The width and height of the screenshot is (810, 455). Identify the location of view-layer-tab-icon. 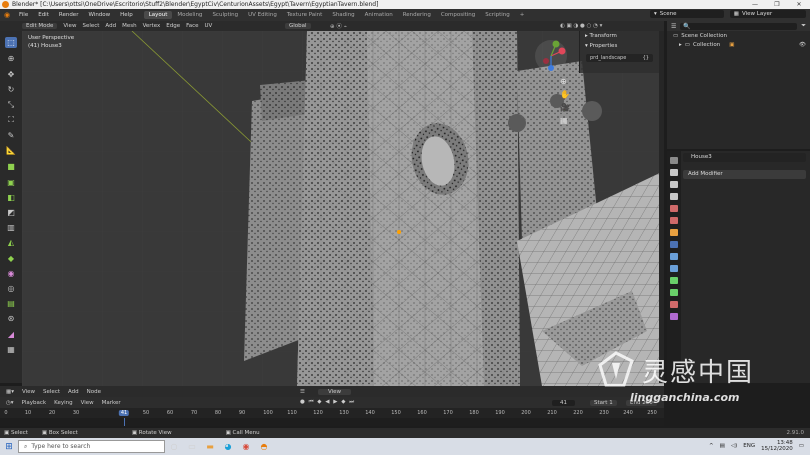
(674, 196).